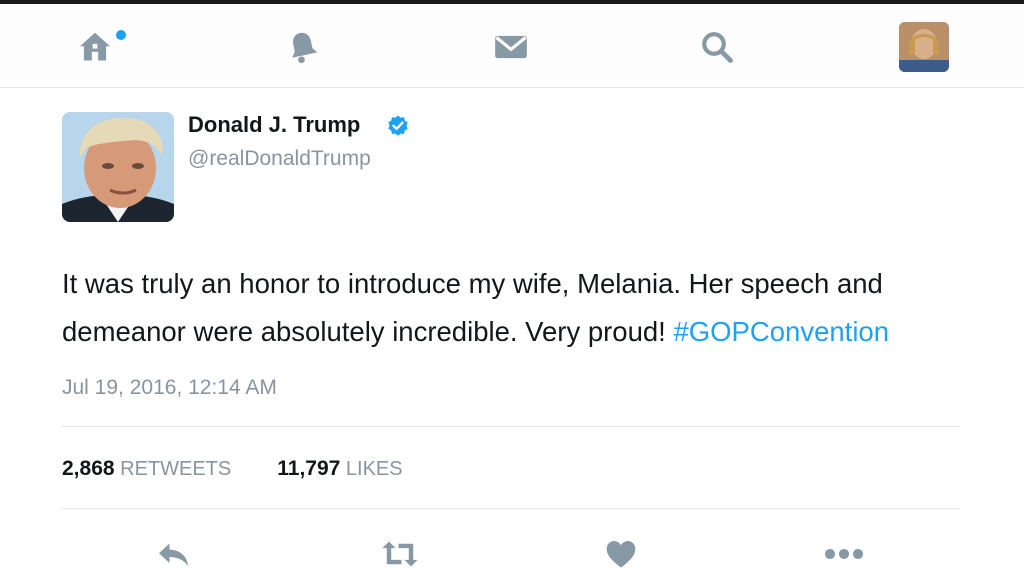 The image size is (1024, 574). I want to click on retweets-label: RETWEETS, so click(176, 469).